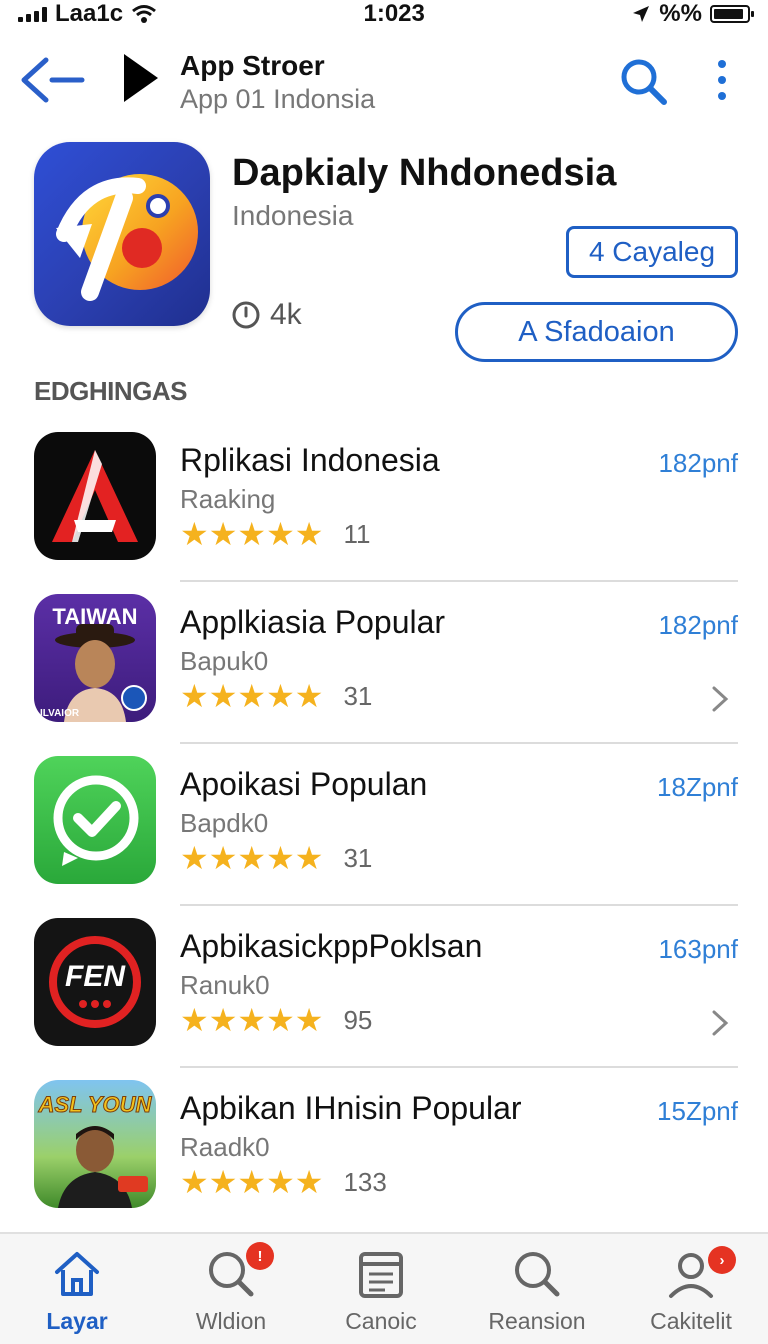  Describe the element at coordinates (424, 173) in the screenshot. I see `featured-app-name: Dapkialy Nhdonedsia` at that location.